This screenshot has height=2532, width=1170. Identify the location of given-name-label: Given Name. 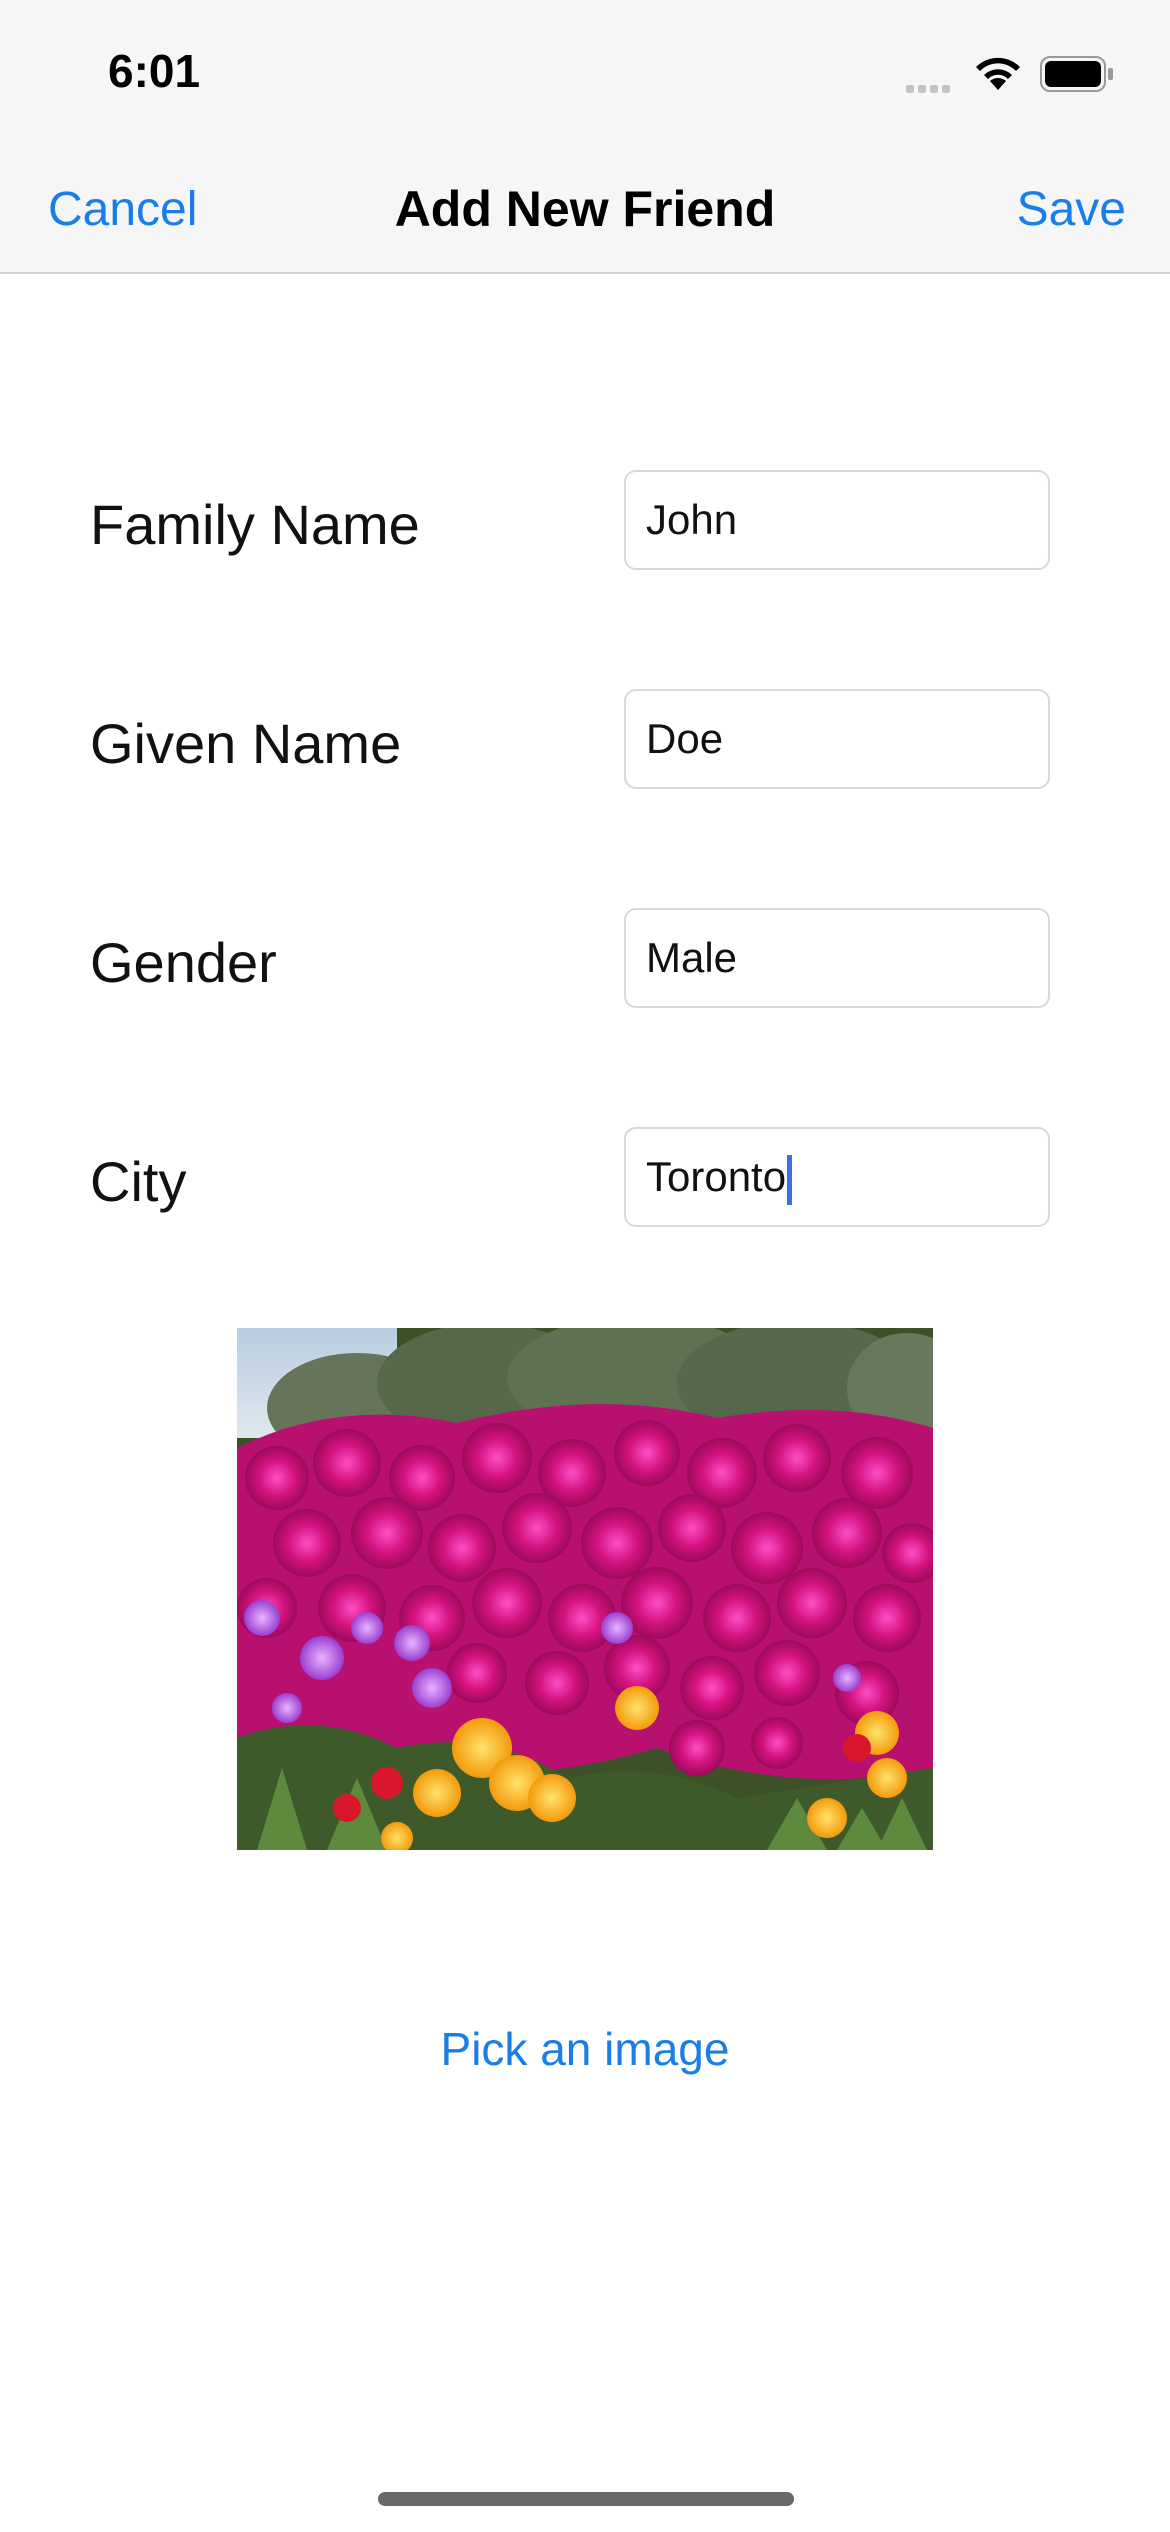
(246, 743).